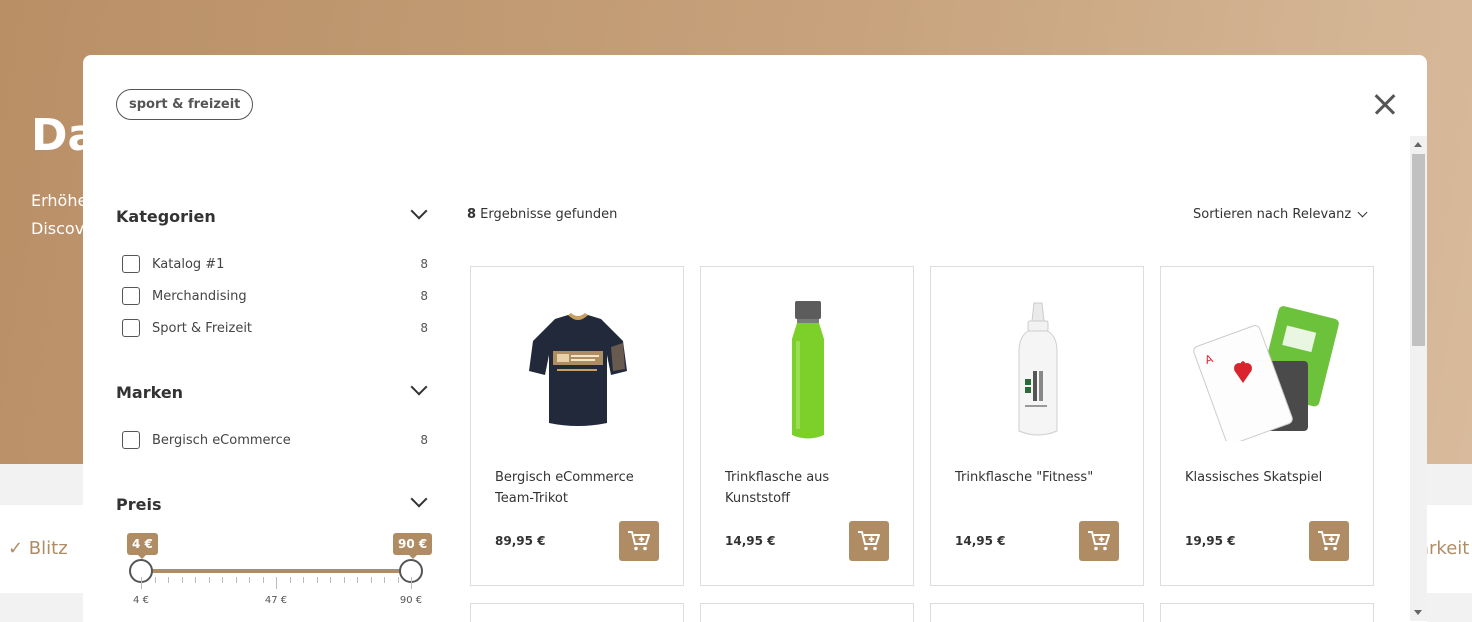 The image size is (1472, 622). Describe the element at coordinates (1418, 144) in the screenshot. I see `scroll-up-arrow-icon` at that location.